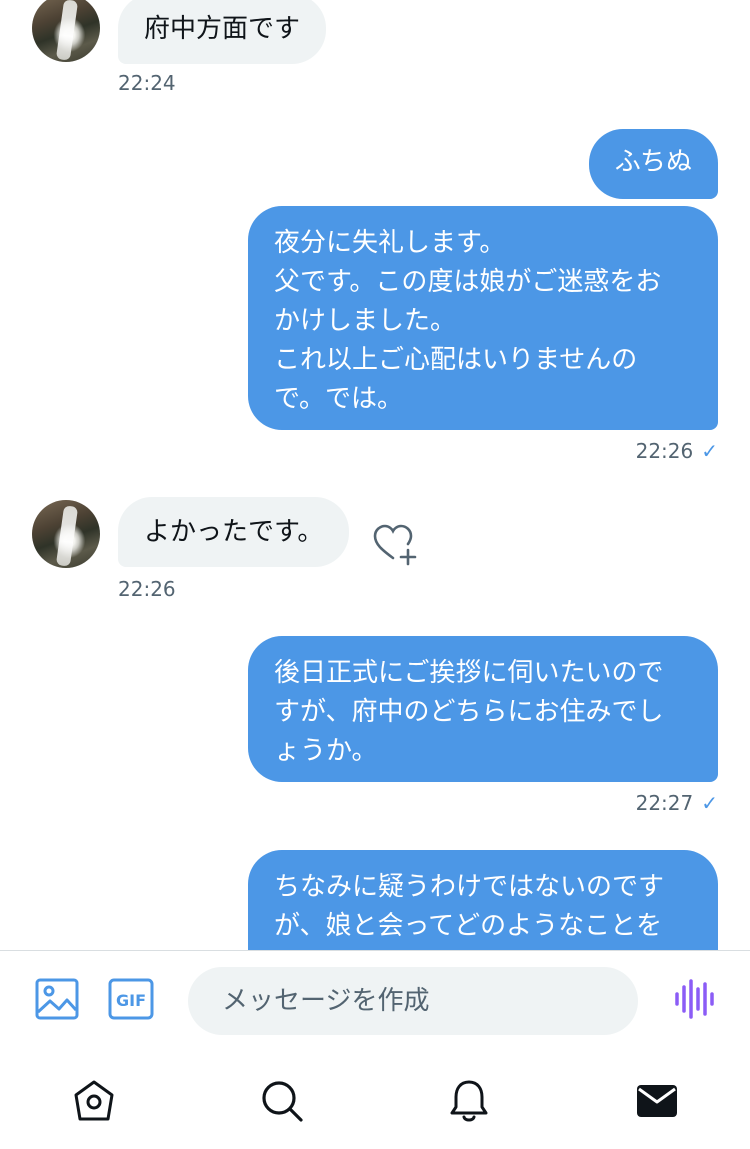 This screenshot has width=750, height=1149. Describe the element at coordinates (413, 1001) in the screenshot. I see `message-input` at that location.